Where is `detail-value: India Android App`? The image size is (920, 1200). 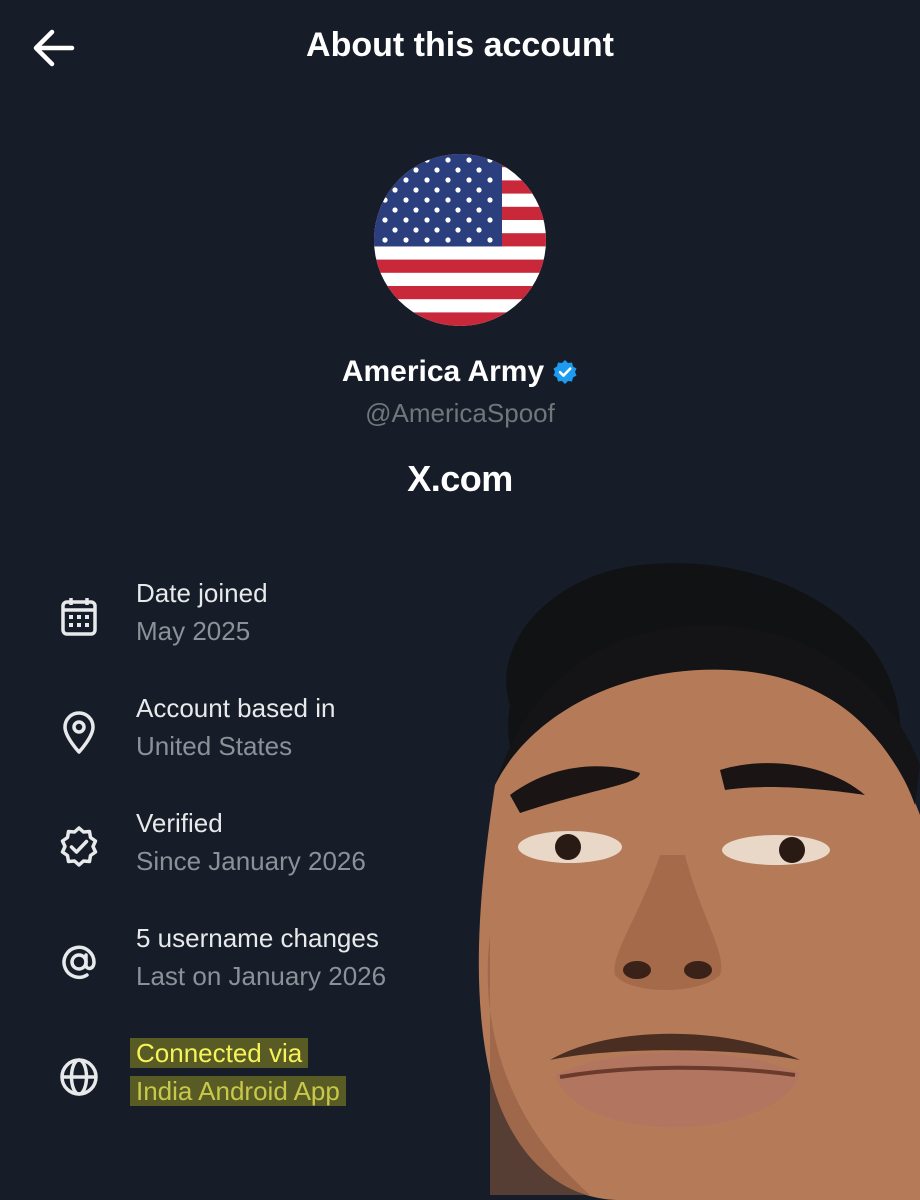 detail-value: India Android App is located at coordinates (238, 1091).